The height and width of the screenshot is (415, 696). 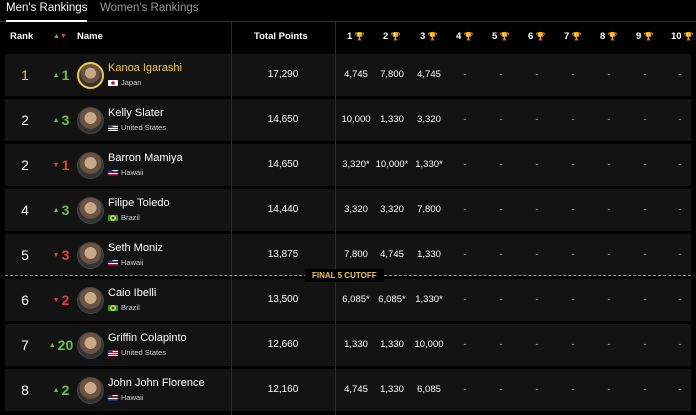 What do you see at coordinates (356, 164) in the screenshot?
I see `event-1-score: 3,320*` at bounding box center [356, 164].